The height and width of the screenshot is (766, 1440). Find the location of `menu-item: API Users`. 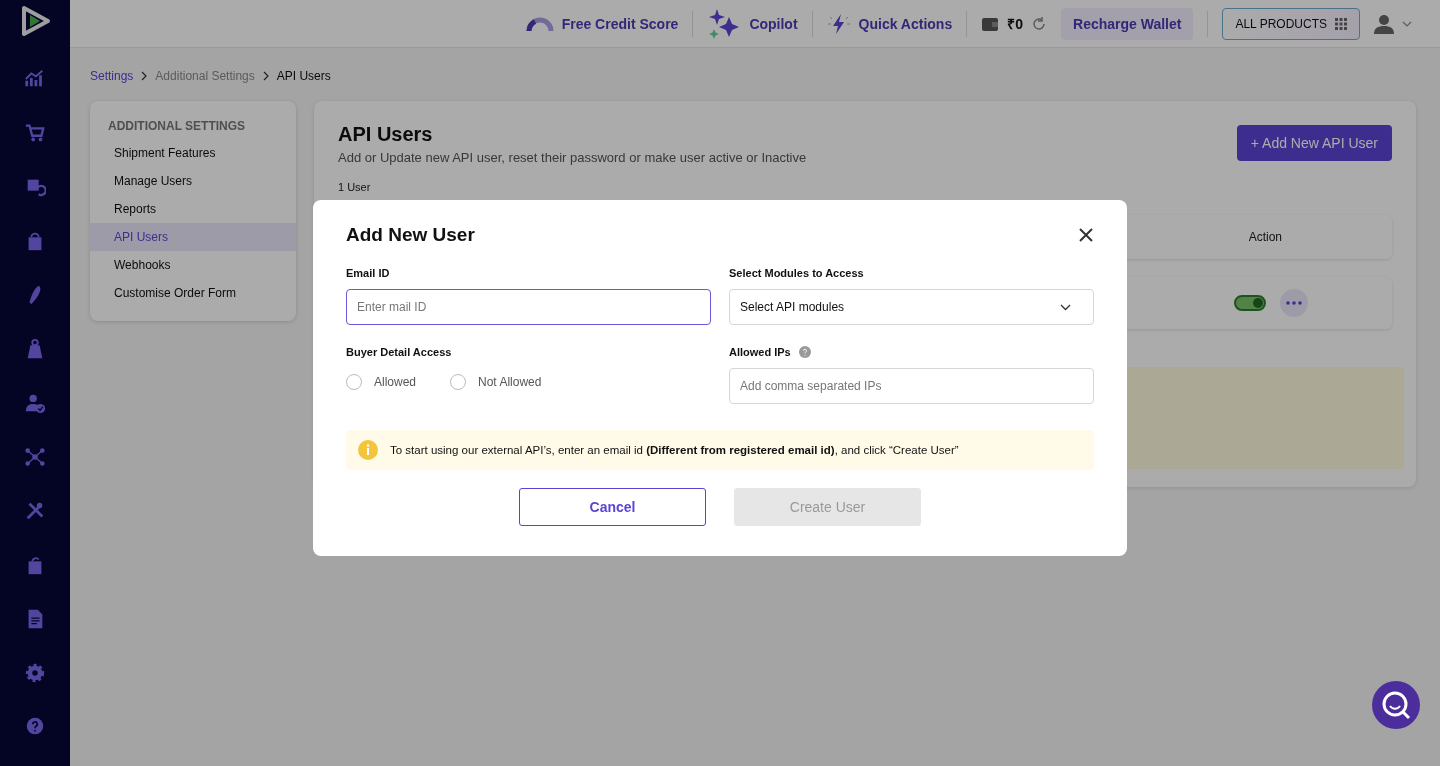

menu-item: API Users is located at coordinates (193, 237).